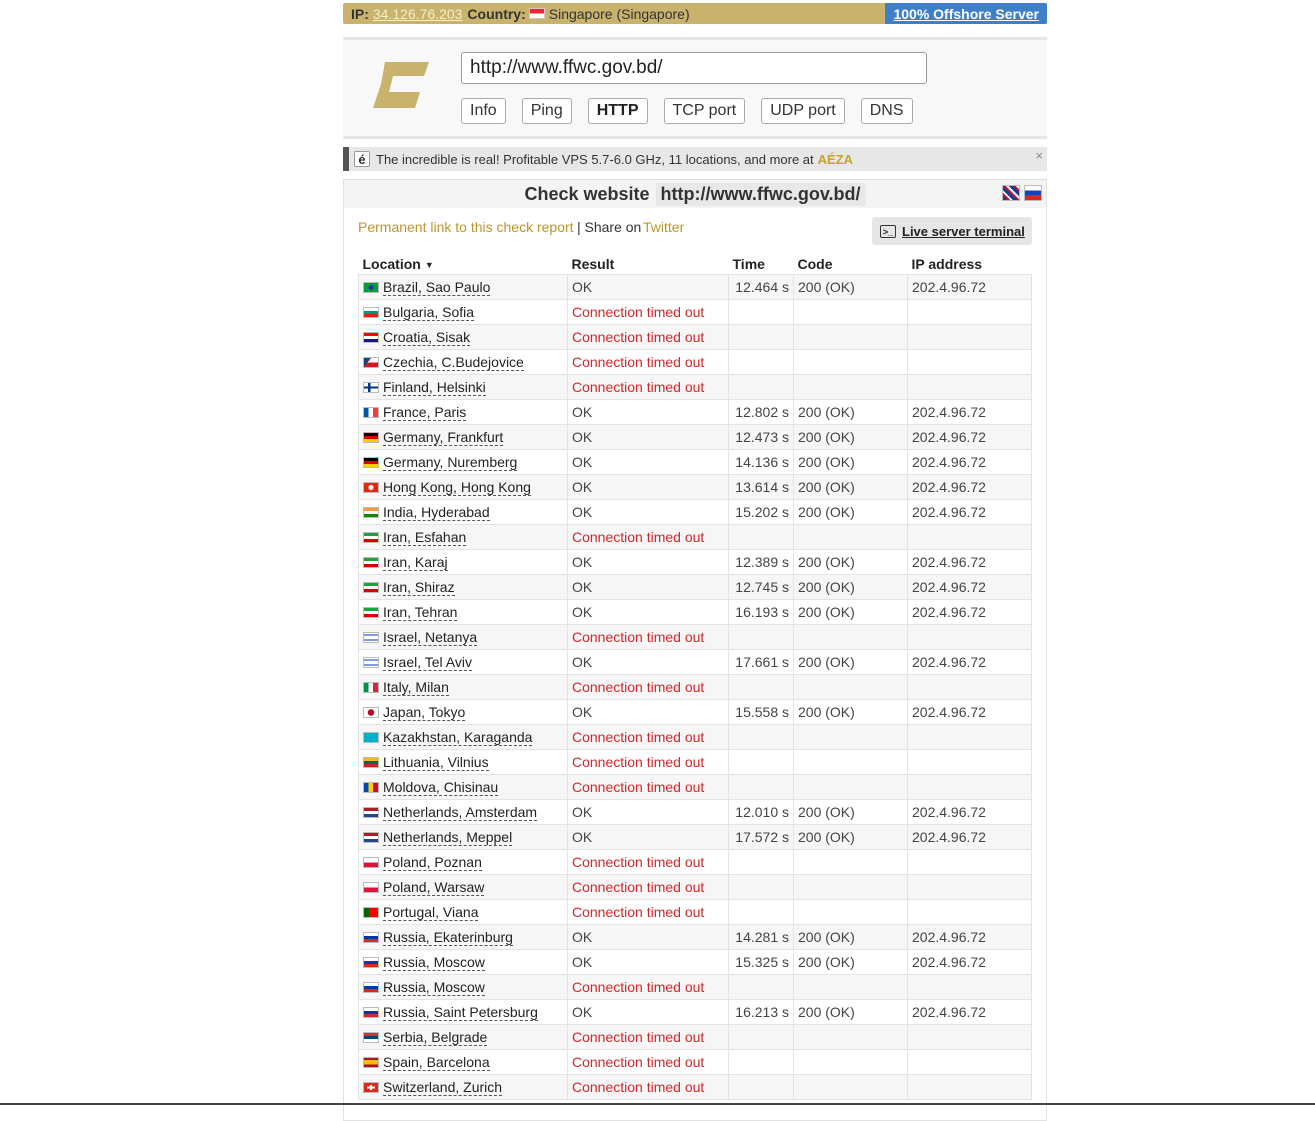  I want to click on check-type-button-http: HTTP, so click(617, 111).